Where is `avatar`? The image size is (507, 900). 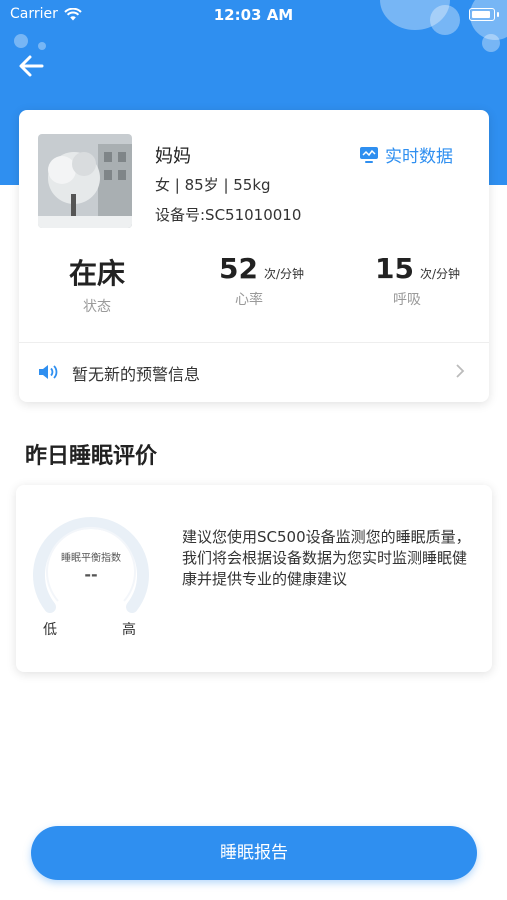 avatar is located at coordinates (85, 181).